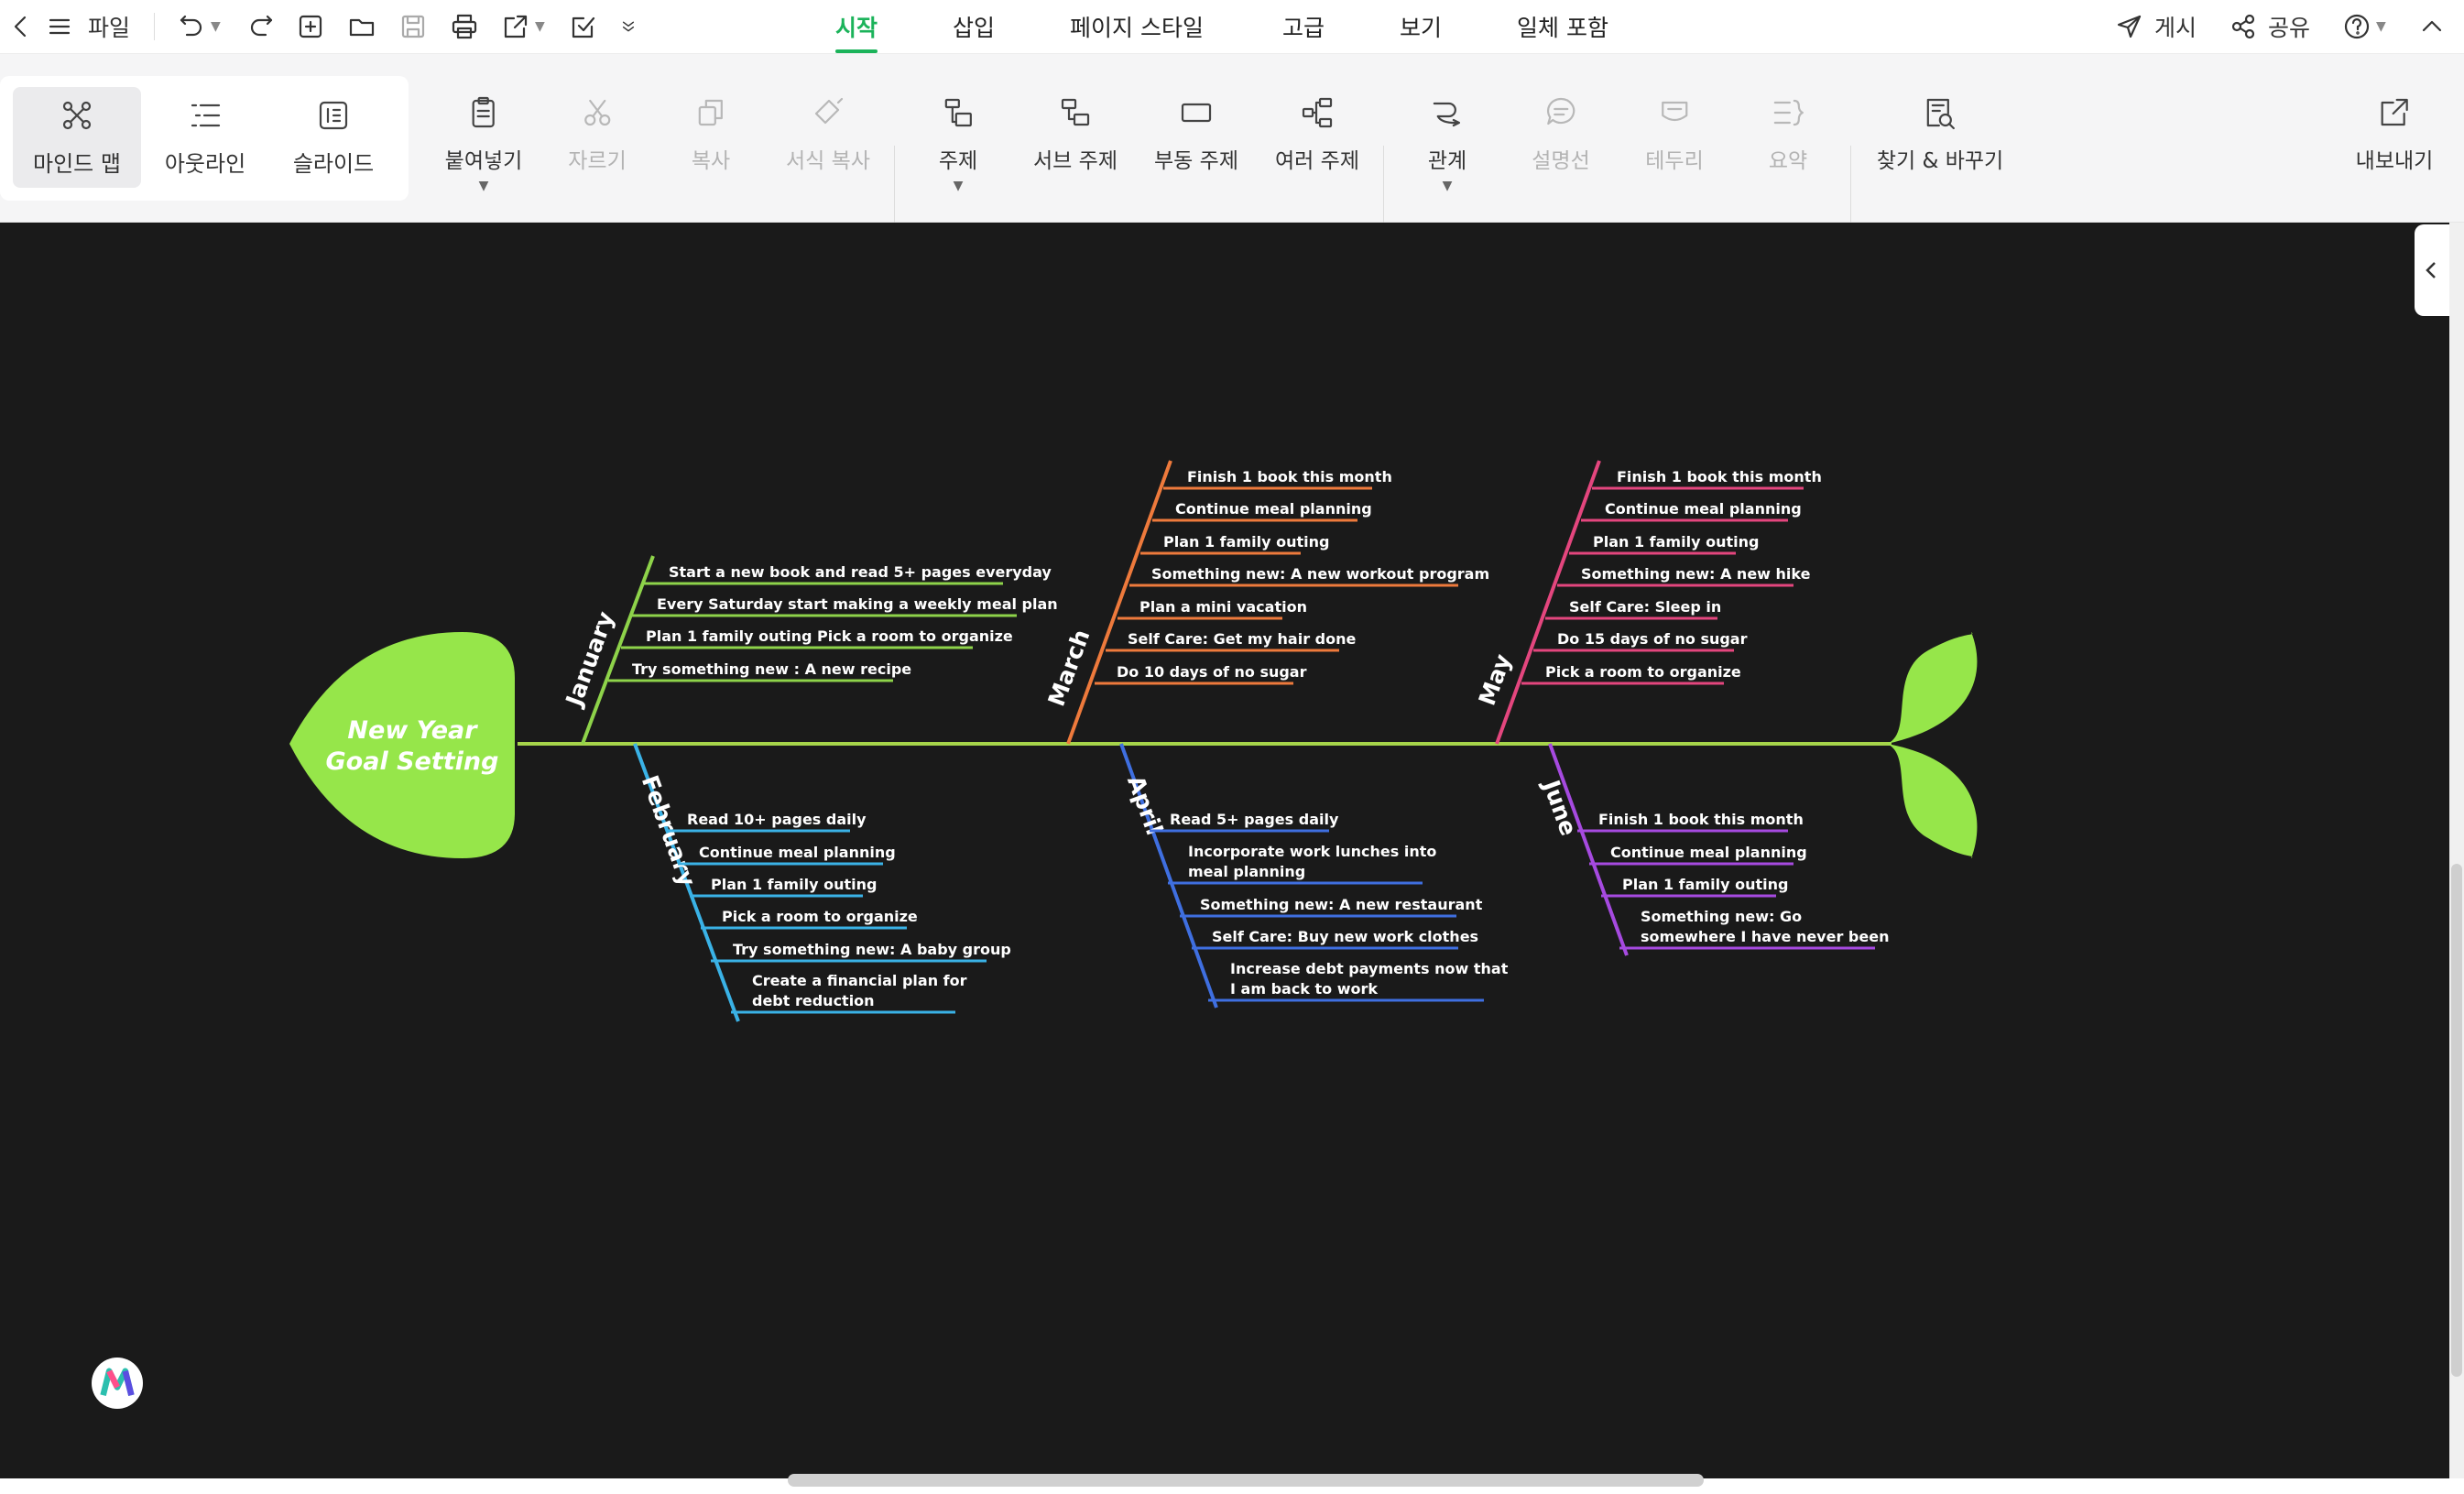  Describe the element at coordinates (1223, 607) in the screenshot. I see `branch-item-march: Plan a mini vacation` at that location.